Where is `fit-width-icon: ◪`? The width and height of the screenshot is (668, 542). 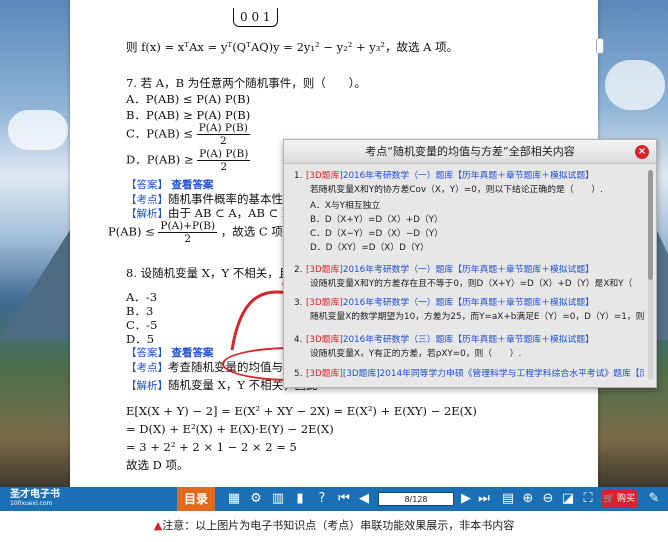 fit-width-icon: ◪ is located at coordinates (568, 499).